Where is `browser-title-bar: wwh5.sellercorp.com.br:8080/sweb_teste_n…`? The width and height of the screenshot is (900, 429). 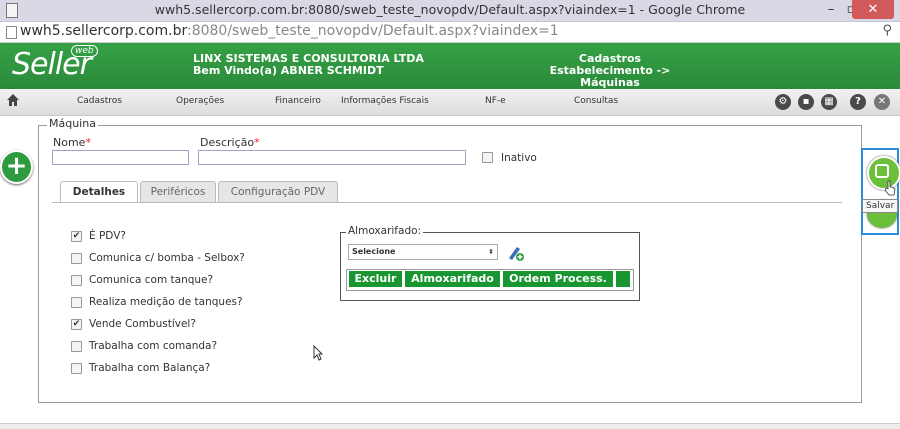
browser-title-bar: wwh5.sellercorp.com.br:8080/sweb_teste_n… is located at coordinates (450, 11).